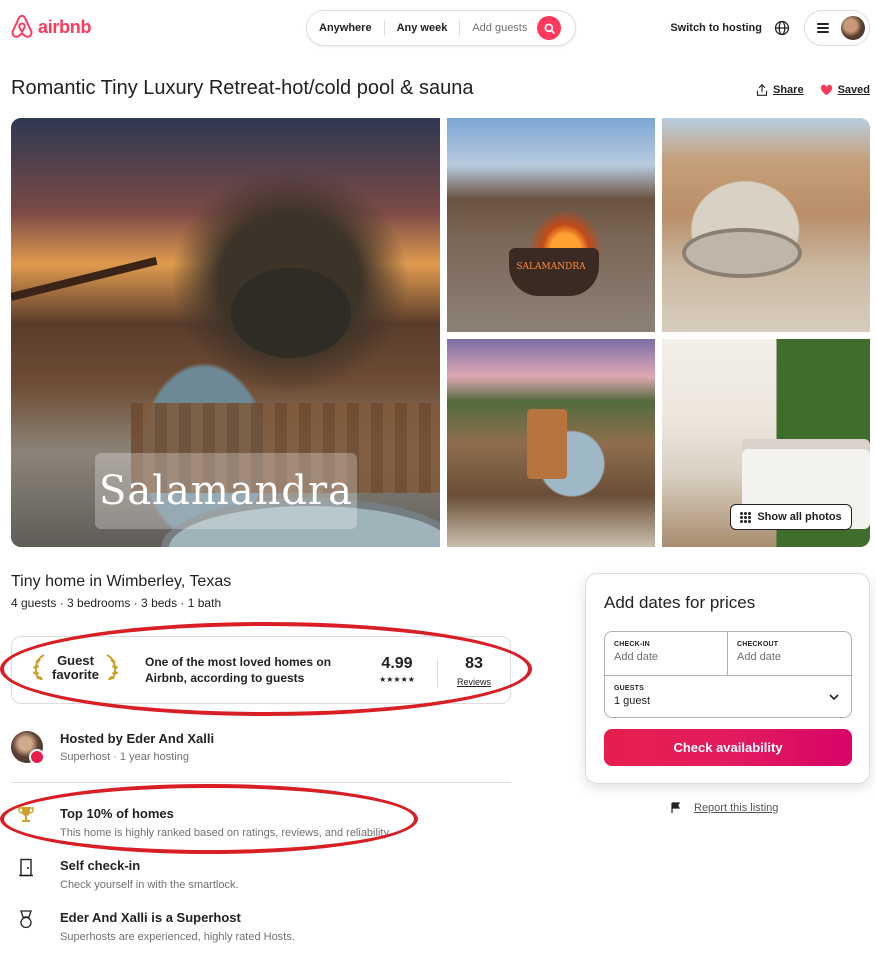  Describe the element at coordinates (716, 28) in the screenshot. I see `switch-to-hosting-link: Switch to hosting` at that location.